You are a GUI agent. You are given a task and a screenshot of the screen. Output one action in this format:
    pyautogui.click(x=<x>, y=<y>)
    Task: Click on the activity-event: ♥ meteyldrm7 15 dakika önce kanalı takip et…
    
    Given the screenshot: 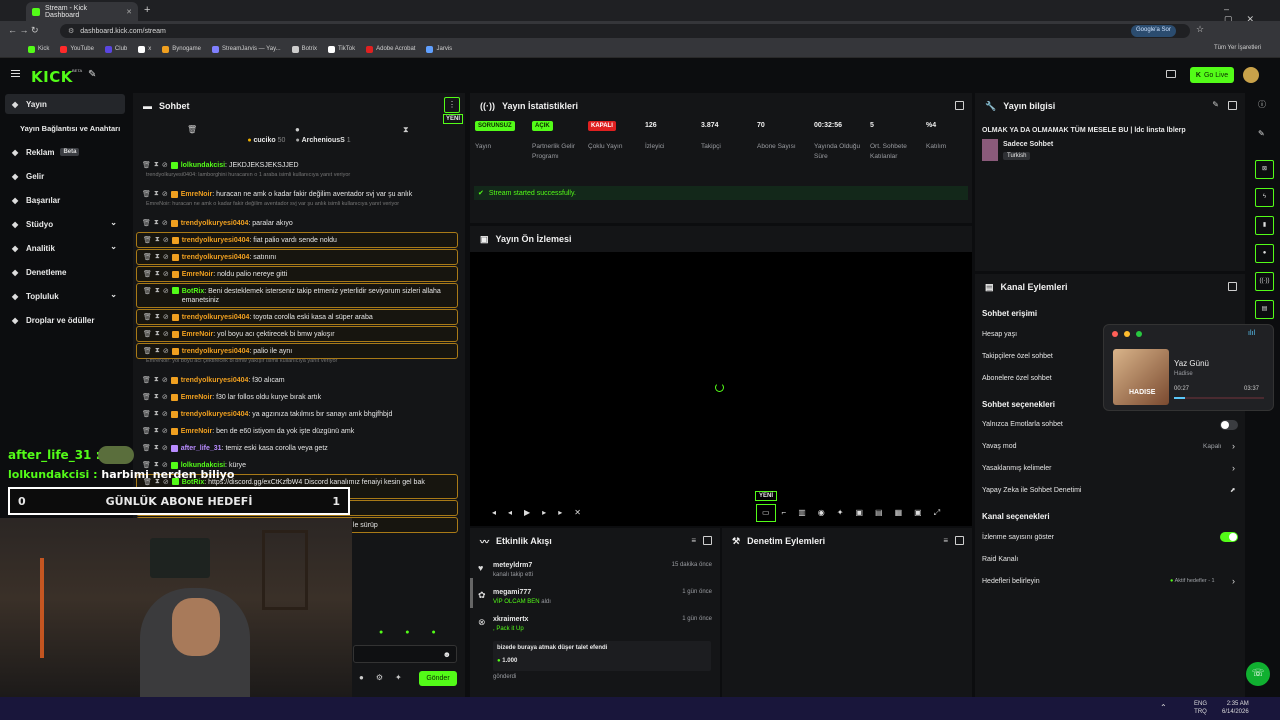 What is the action you would take?
    pyautogui.click(x=596, y=573)
    